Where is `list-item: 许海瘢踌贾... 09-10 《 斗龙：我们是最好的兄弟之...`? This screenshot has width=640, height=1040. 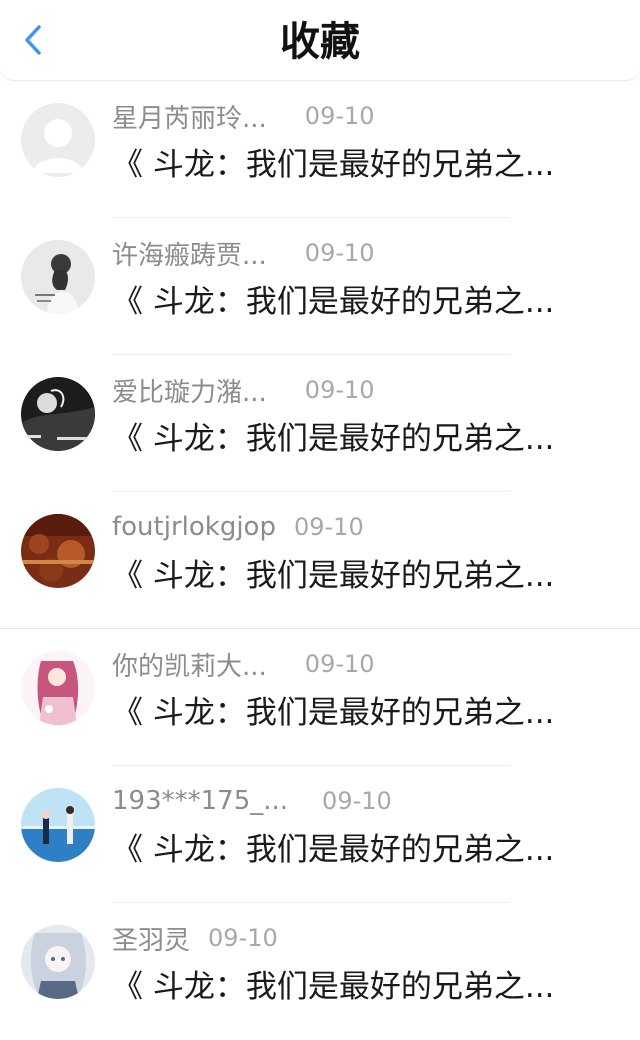
list-item: 许海瘢踌贾... 09-10 《 斗龙：我们是最好的兄弟之... is located at coordinates (320, 286).